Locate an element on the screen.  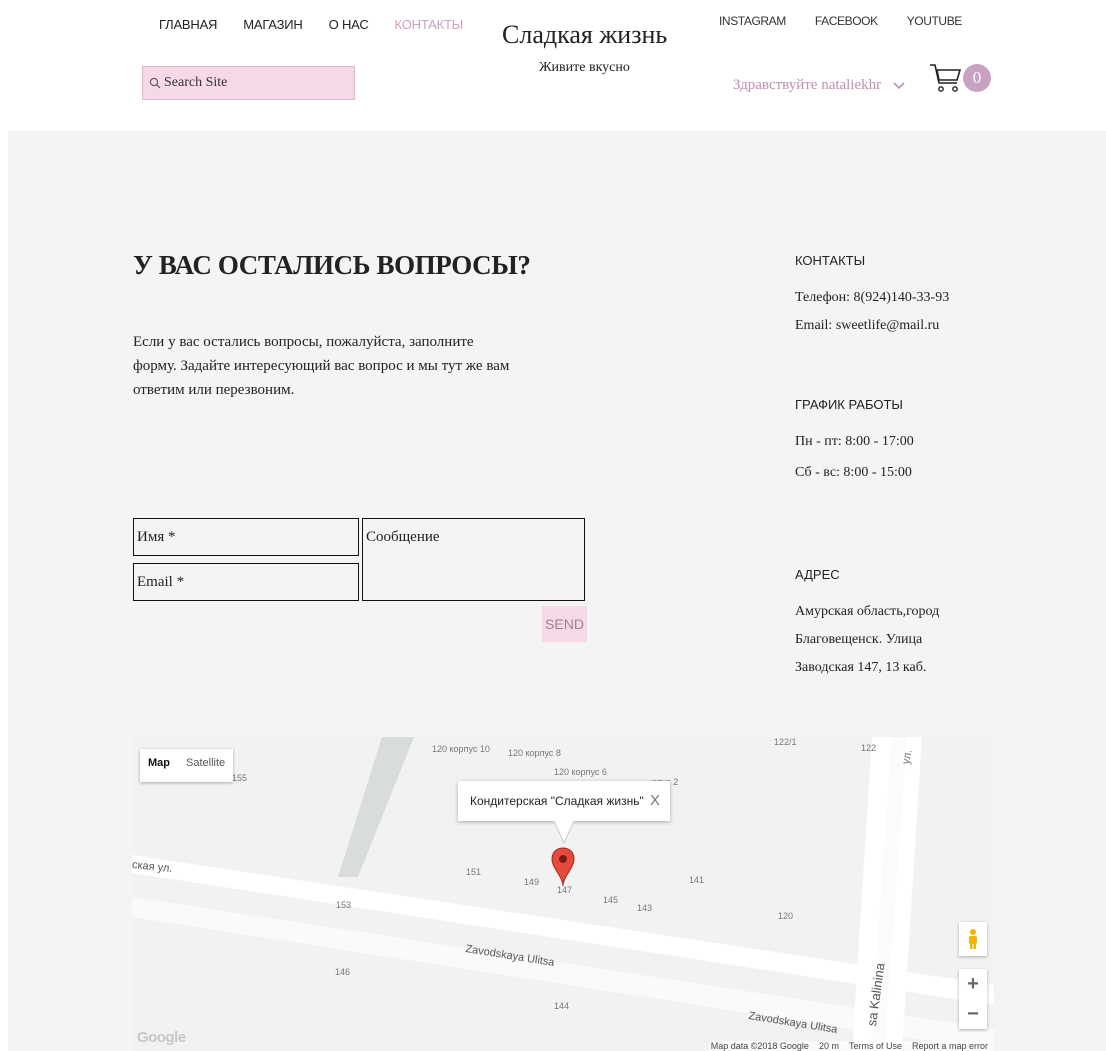
zoom-out-button: − is located at coordinates (973, 1014).